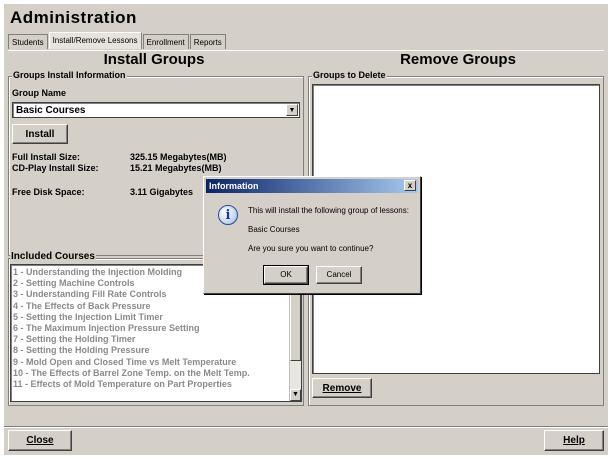  I want to click on list-item: 8 - Setting the Holding Pressure, so click(156, 350).